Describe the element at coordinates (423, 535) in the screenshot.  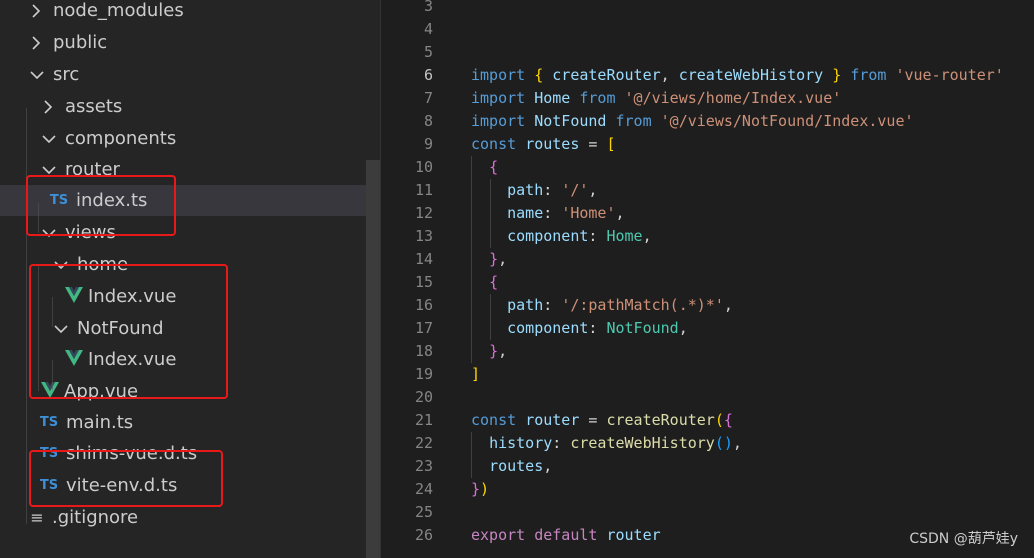
I see `line-number: 26` at that location.